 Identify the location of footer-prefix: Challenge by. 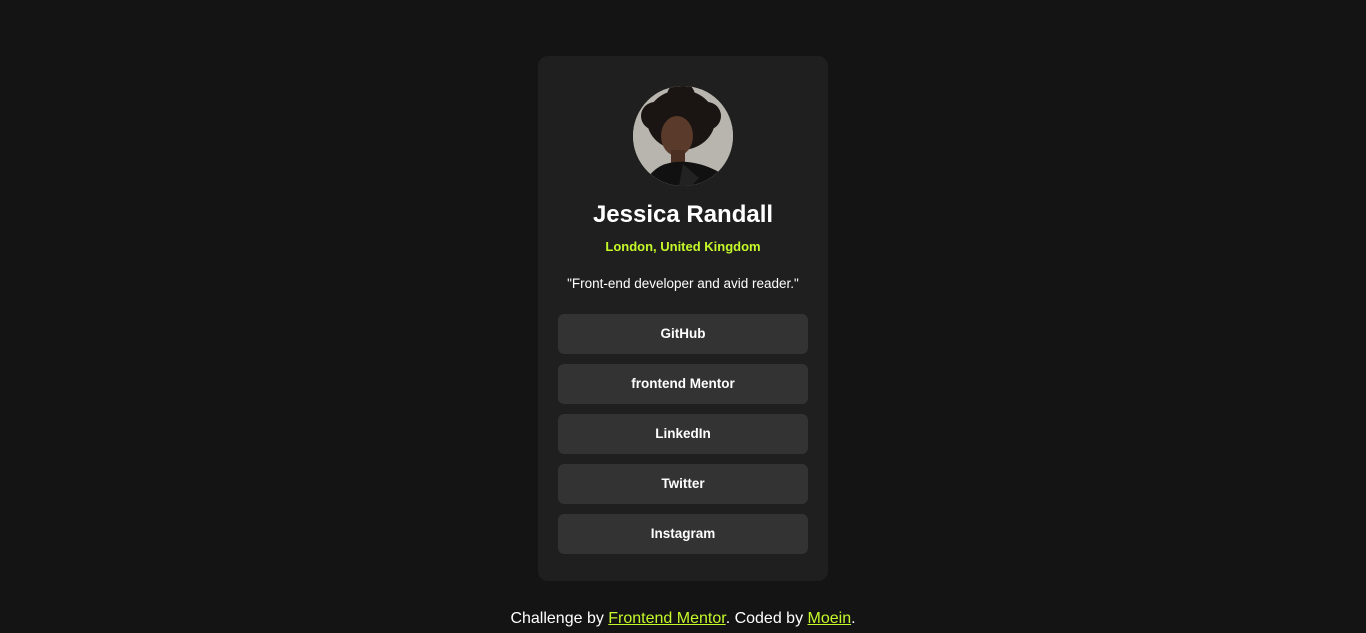
(559, 618).